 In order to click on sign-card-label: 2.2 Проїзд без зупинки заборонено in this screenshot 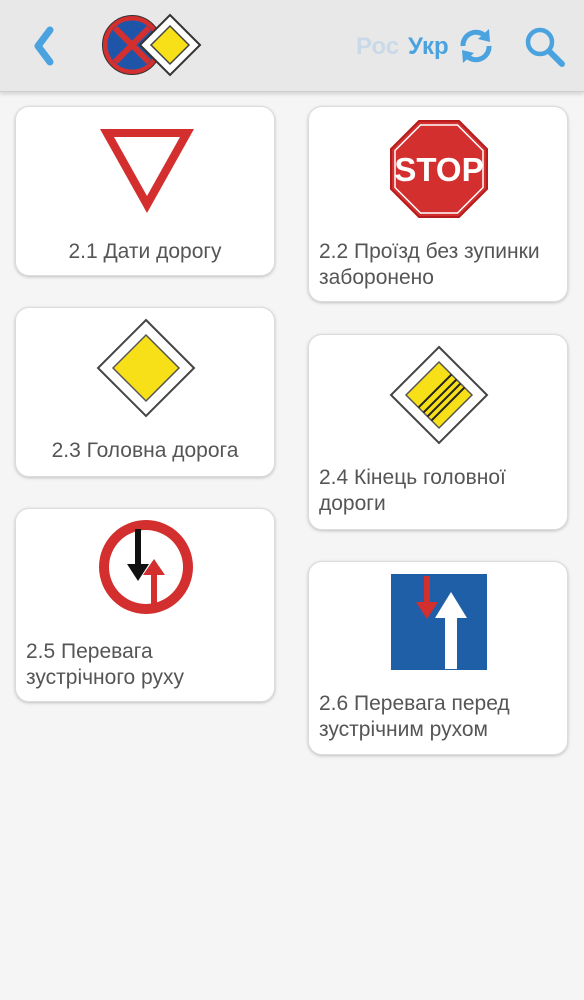, I will do `click(429, 264)`.